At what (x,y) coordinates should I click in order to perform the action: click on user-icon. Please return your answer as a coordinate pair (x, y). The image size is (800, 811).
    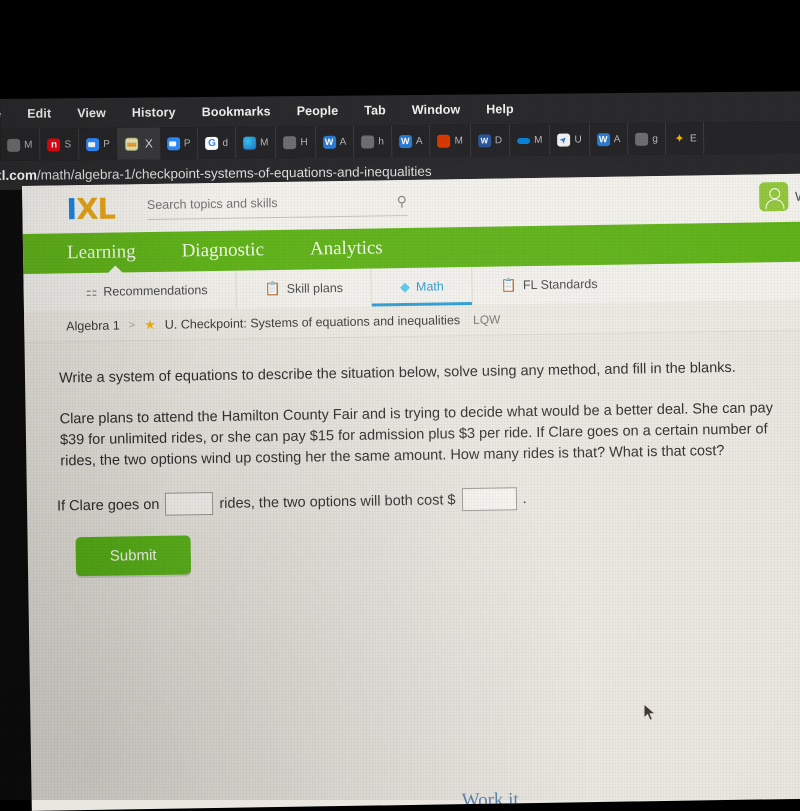
    Looking at the image, I should click on (773, 196).